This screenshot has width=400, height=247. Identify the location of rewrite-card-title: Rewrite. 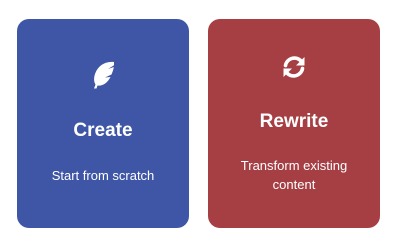
(294, 121).